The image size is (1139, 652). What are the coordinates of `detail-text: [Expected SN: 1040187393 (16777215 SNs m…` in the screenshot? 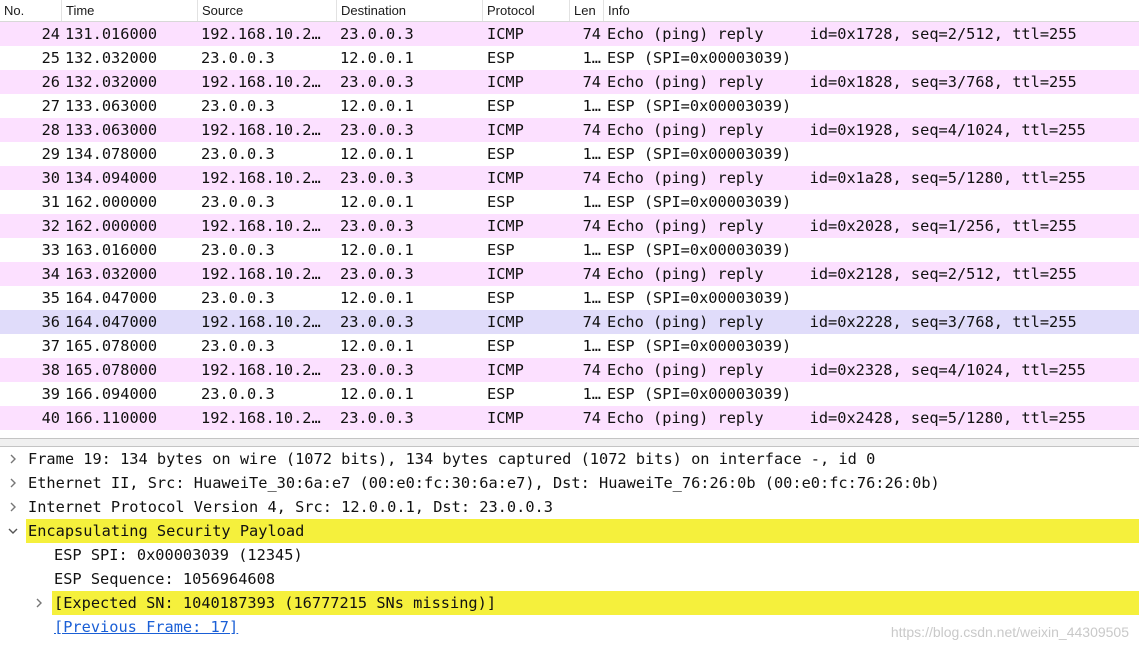 It's located at (275, 603).